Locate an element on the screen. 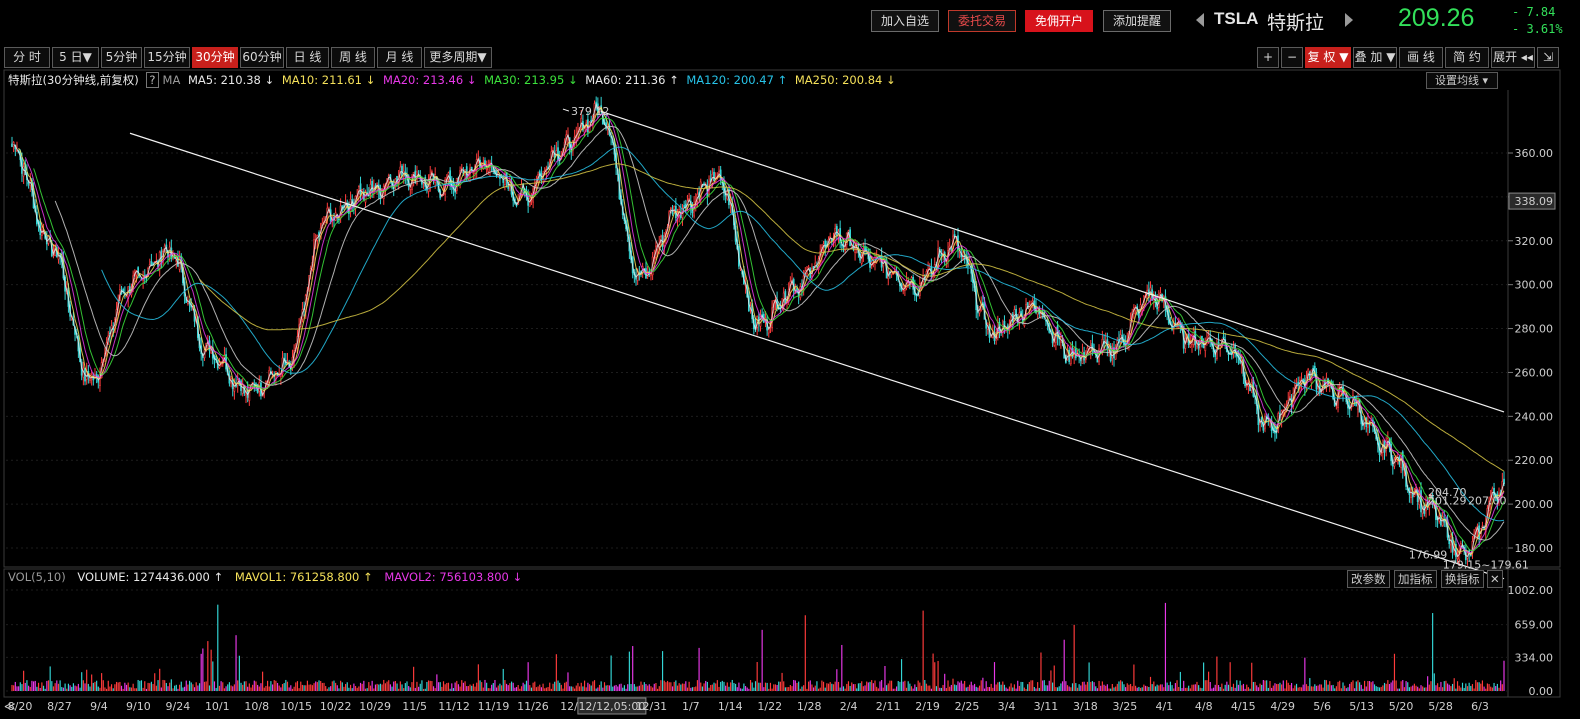  add-watchlist-button: 加入自选 is located at coordinates (905, 21).